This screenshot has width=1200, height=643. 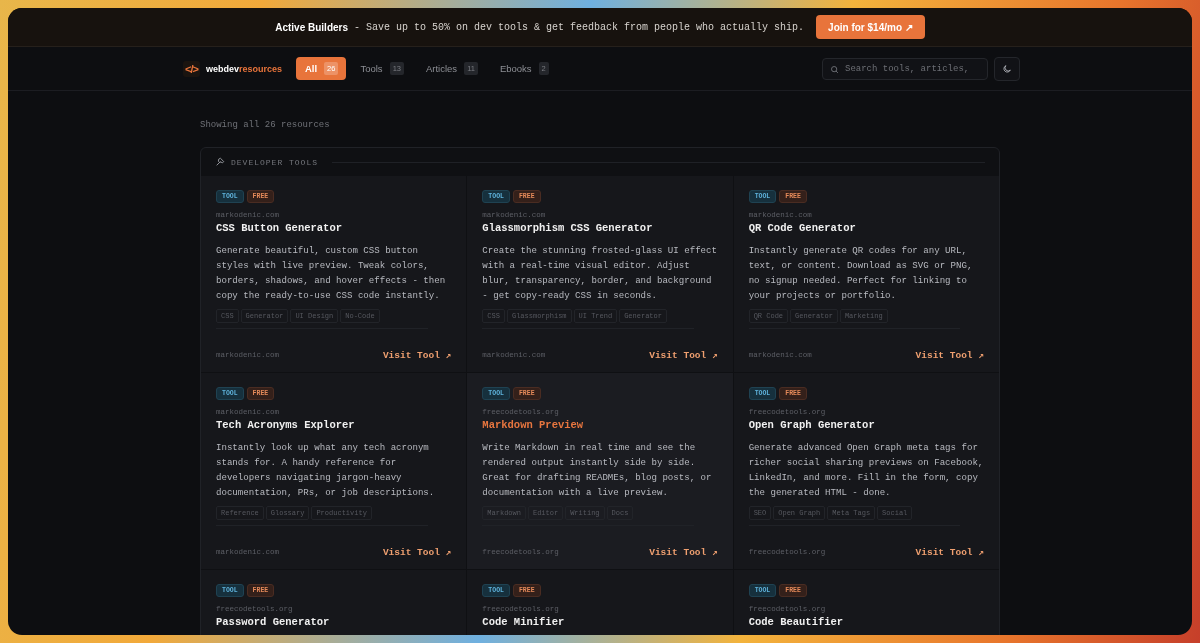 I want to click on card-title: Glassmorphism CSS Generator, so click(x=568, y=228).